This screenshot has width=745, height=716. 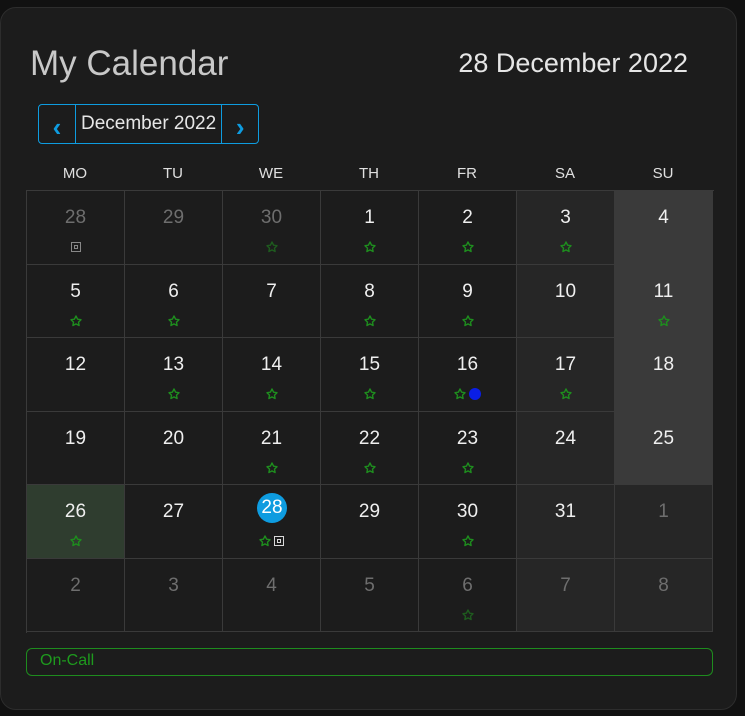 I want to click on square-icon, so click(x=279, y=541).